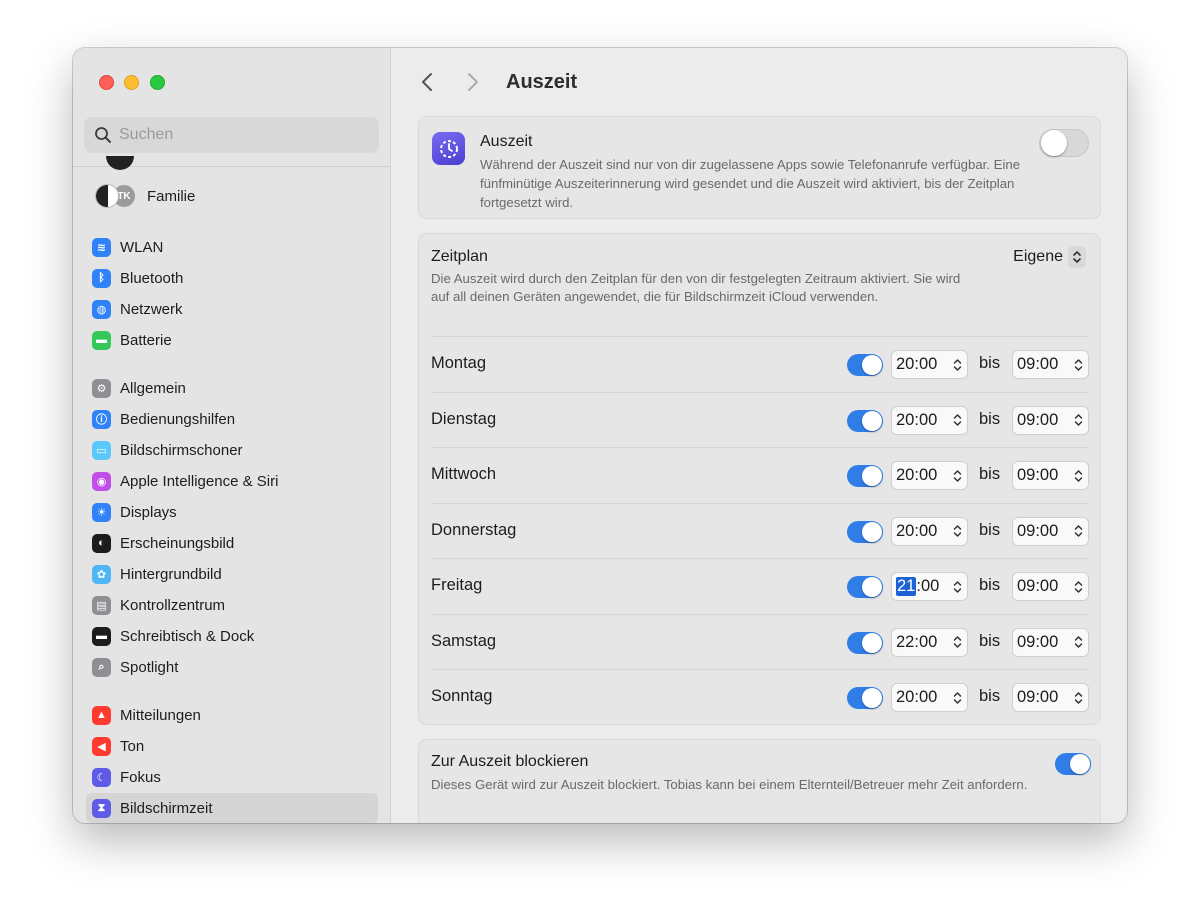 This screenshot has height=919, width=1200. What do you see at coordinates (1064, 143) in the screenshot?
I see `auszeit-toggle` at bounding box center [1064, 143].